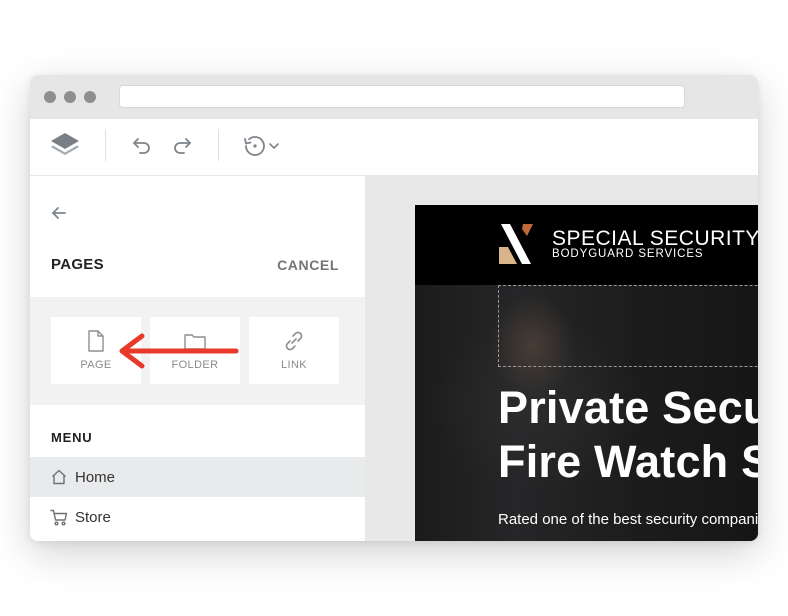  Describe the element at coordinates (402, 96) in the screenshot. I see `address-bar` at that location.